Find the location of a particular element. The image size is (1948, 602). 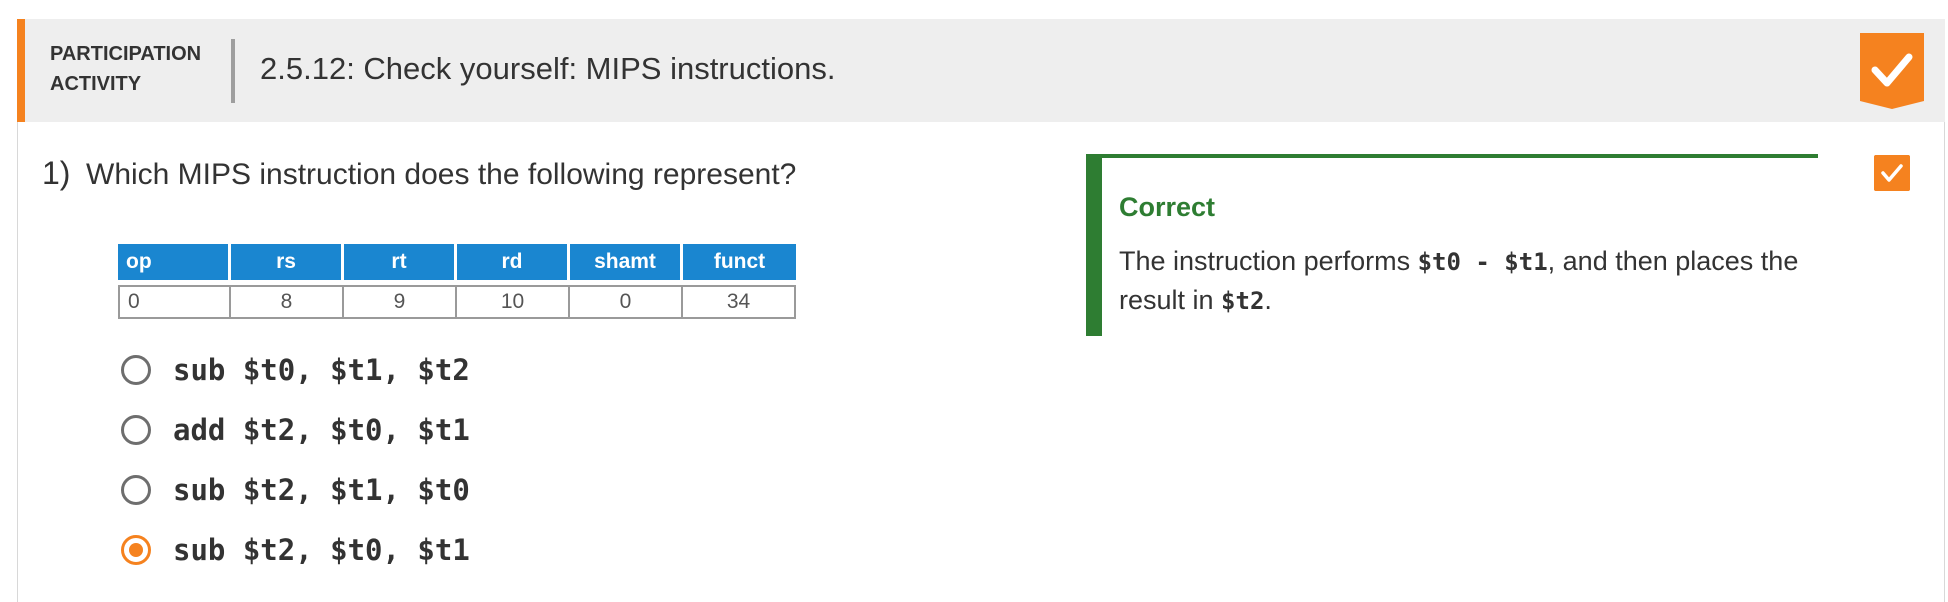

choice-label: sub $t2, $t1, $t0 is located at coordinates (321, 490).